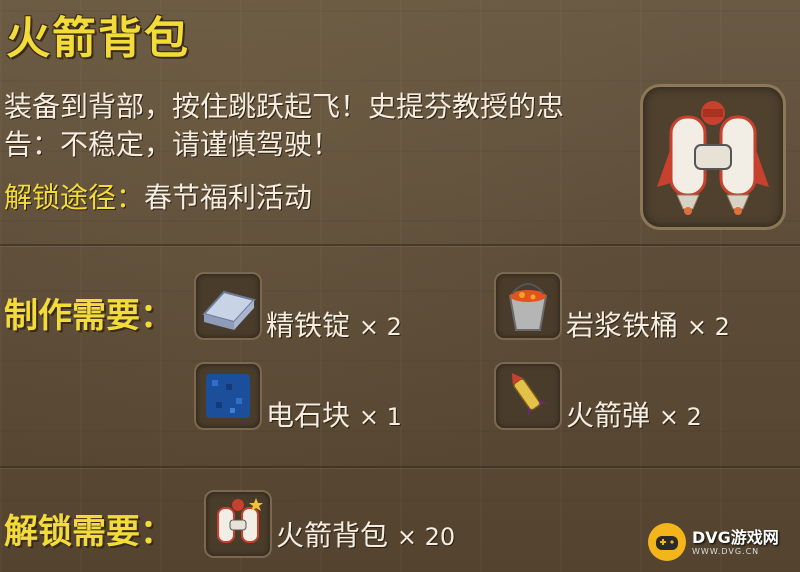  Describe the element at coordinates (528, 396) in the screenshot. I see `rocket-shell-icon` at that location.